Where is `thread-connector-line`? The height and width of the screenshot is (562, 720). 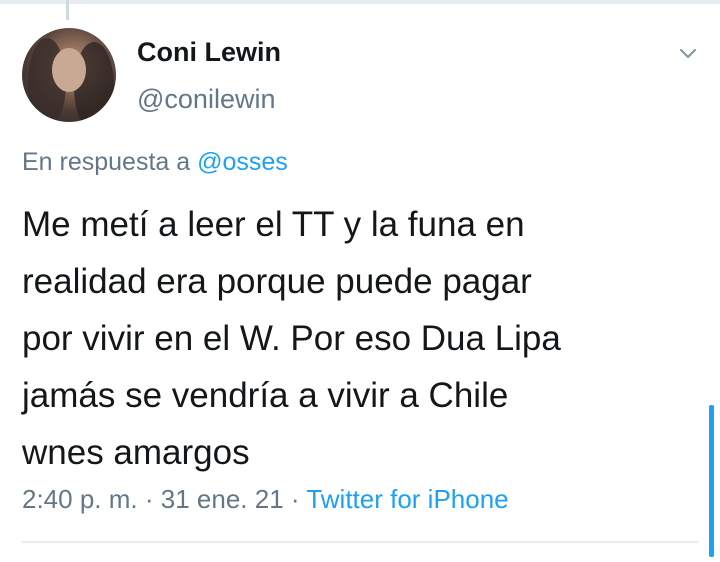
thread-connector-line is located at coordinates (67, 10).